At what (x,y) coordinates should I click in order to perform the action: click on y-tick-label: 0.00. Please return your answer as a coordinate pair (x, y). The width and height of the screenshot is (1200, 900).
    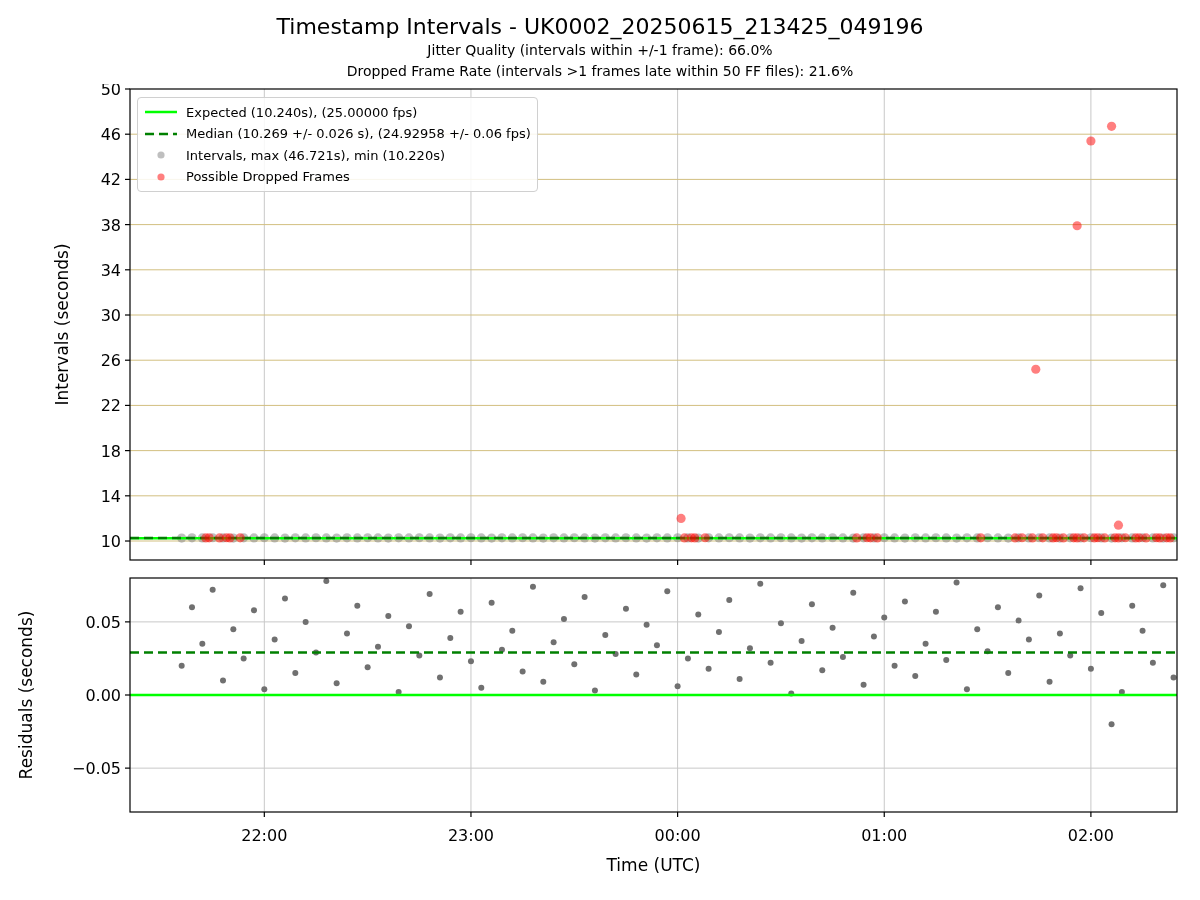
    Looking at the image, I should click on (103, 695).